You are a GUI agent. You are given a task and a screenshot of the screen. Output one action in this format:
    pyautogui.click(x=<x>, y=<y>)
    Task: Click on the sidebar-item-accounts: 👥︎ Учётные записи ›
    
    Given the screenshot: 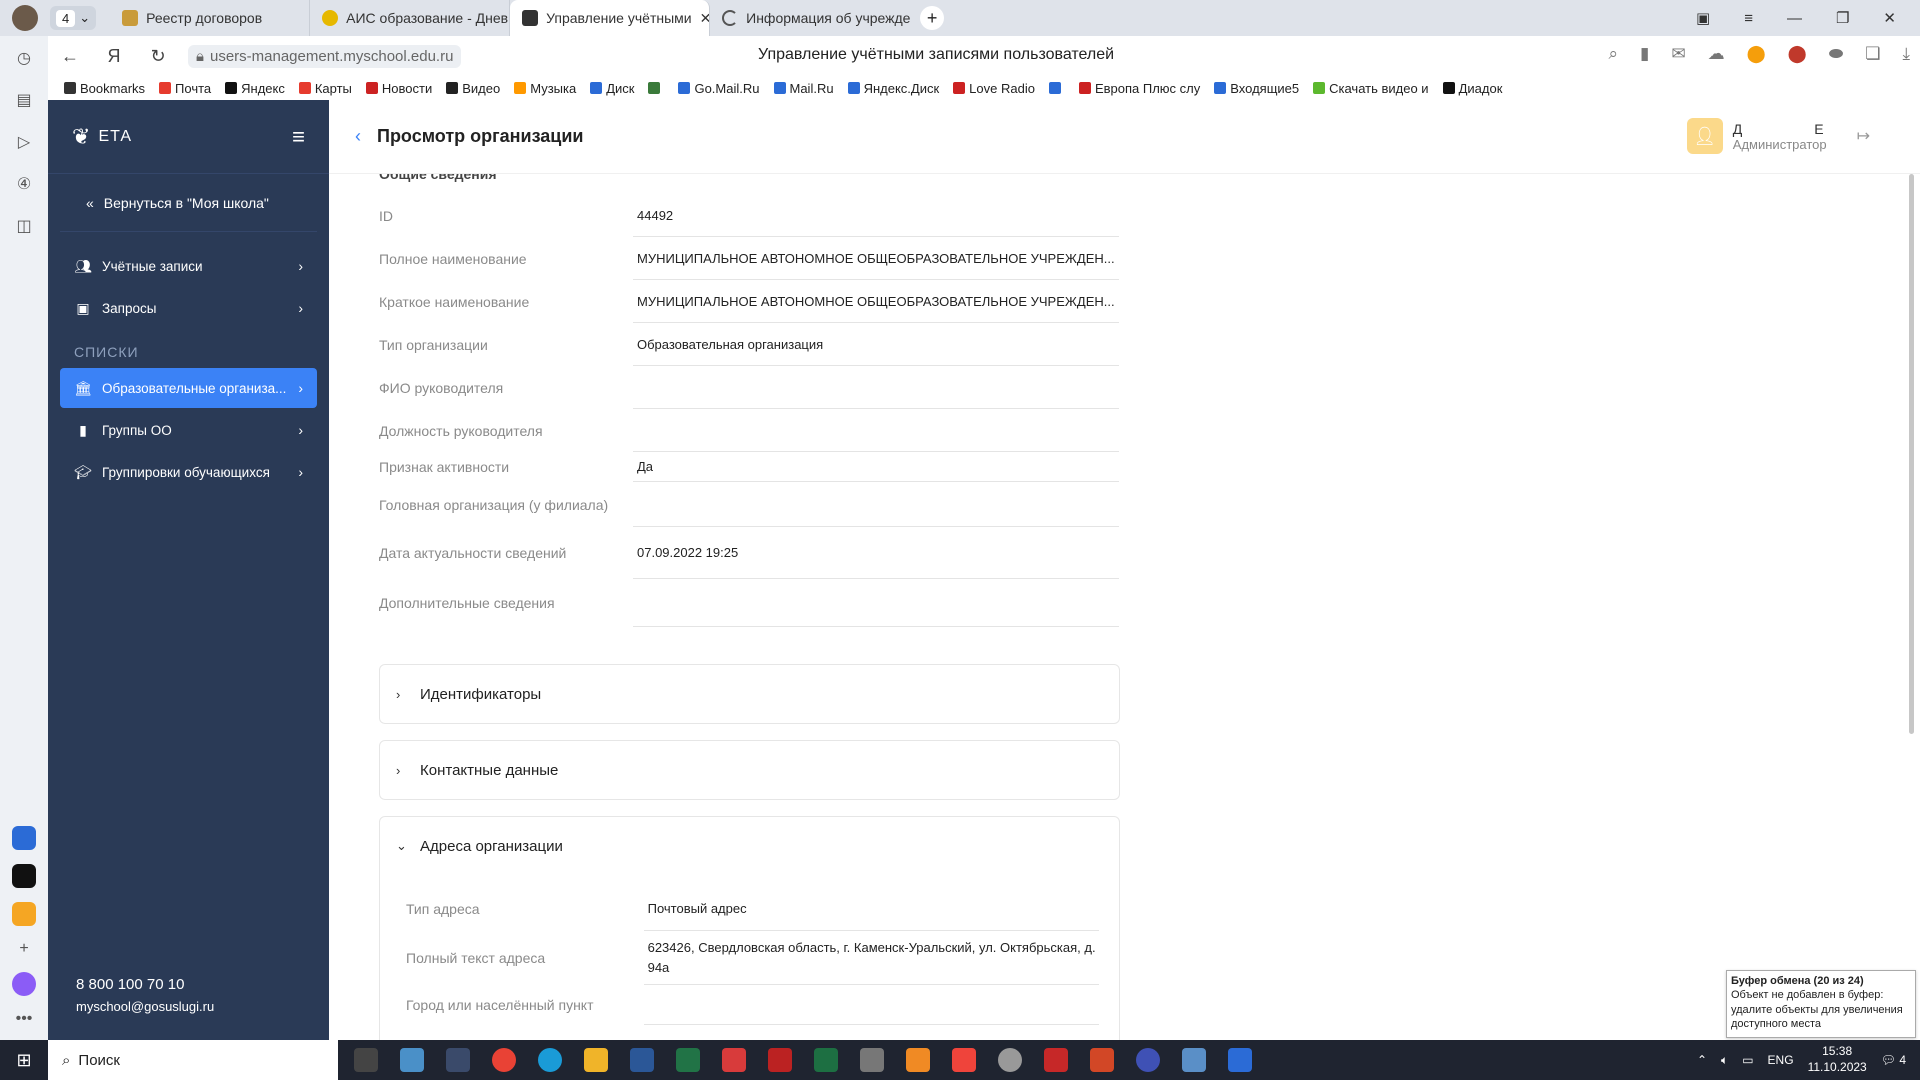 What is the action you would take?
    pyautogui.click(x=188, y=266)
    